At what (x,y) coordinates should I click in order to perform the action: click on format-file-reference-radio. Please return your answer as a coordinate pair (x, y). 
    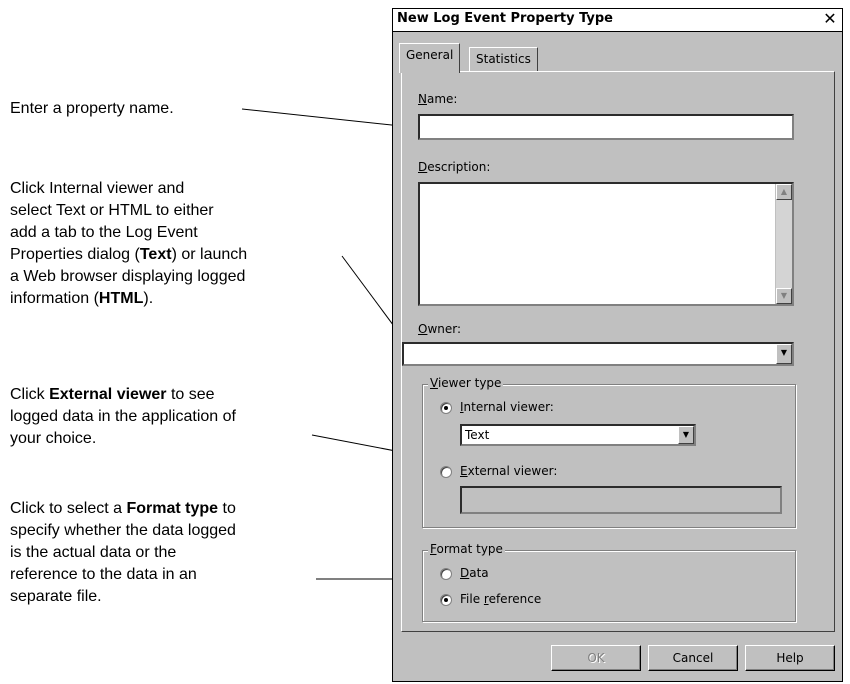
    Looking at the image, I should click on (446, 600).